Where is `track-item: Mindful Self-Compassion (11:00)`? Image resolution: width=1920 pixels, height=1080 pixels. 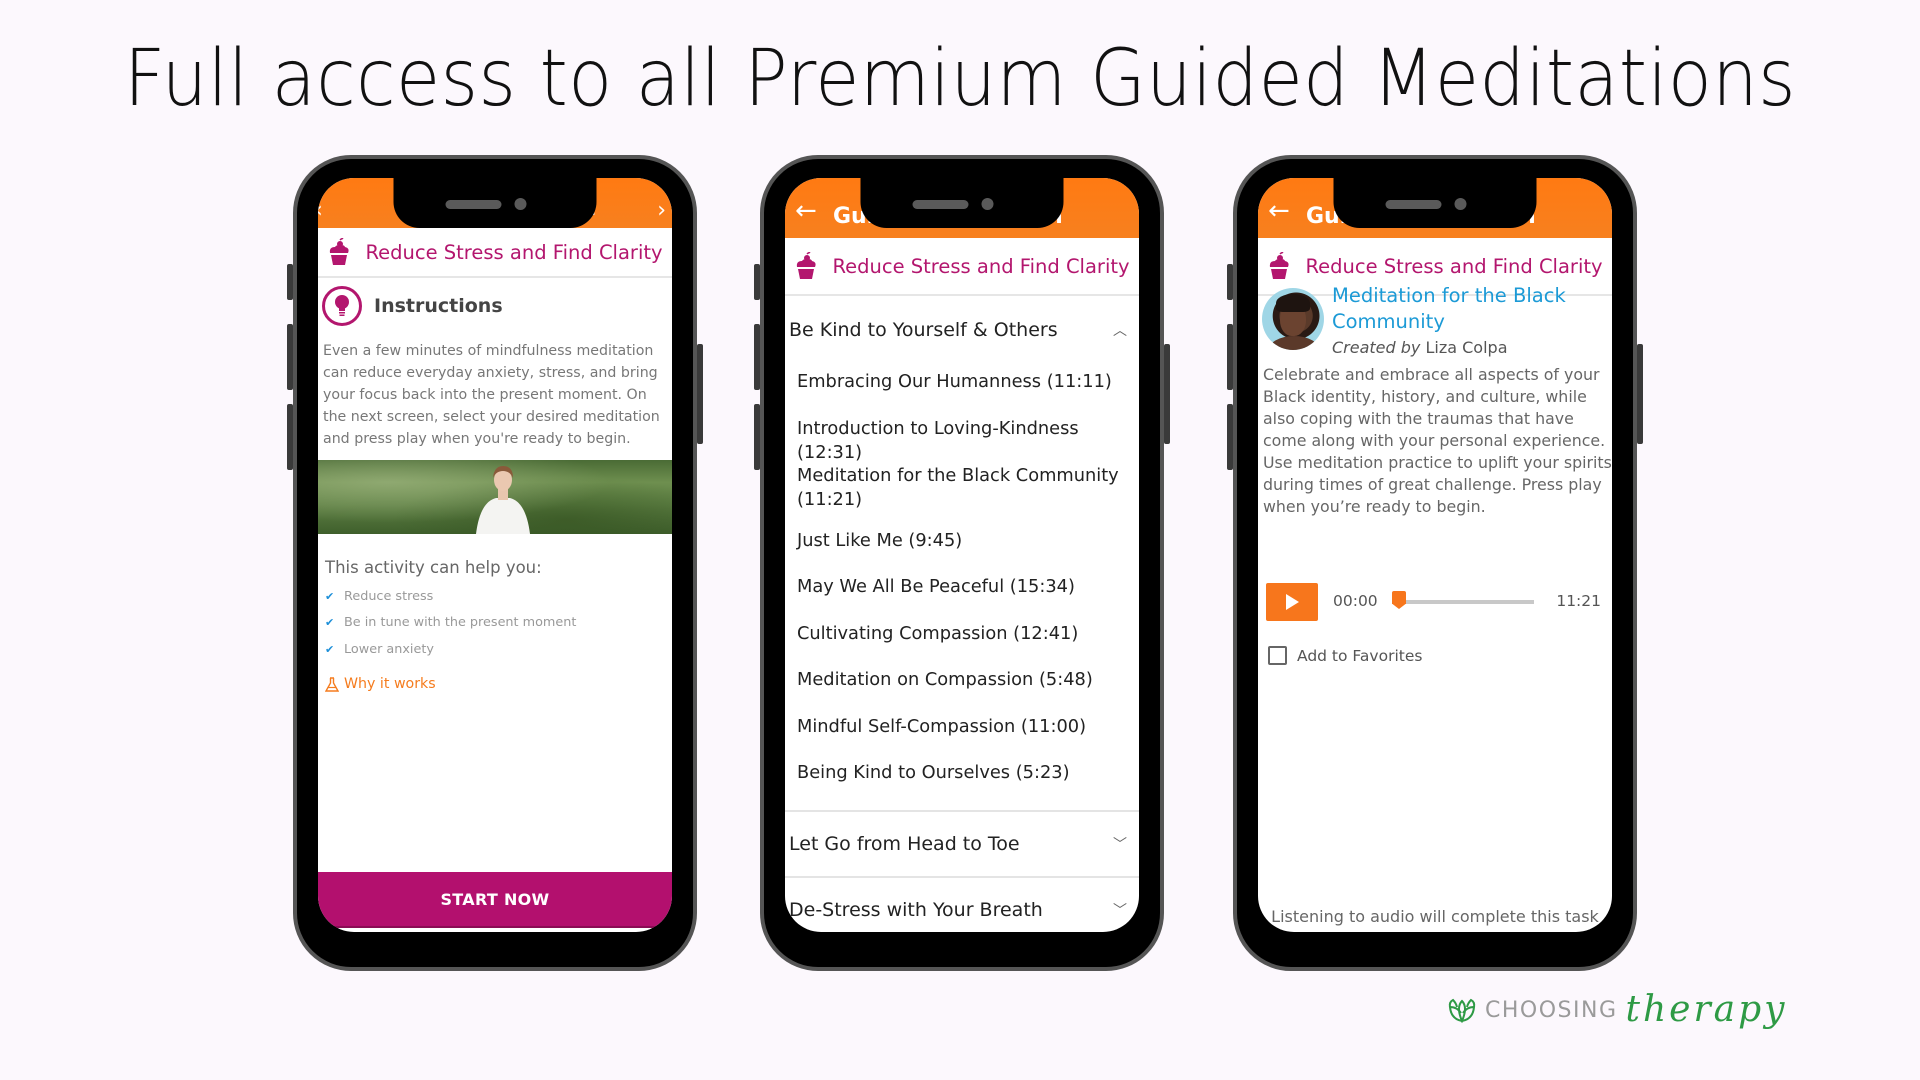
track-item: Mindful Self-Compassion (11:00) is located at coordinates (962, 727).